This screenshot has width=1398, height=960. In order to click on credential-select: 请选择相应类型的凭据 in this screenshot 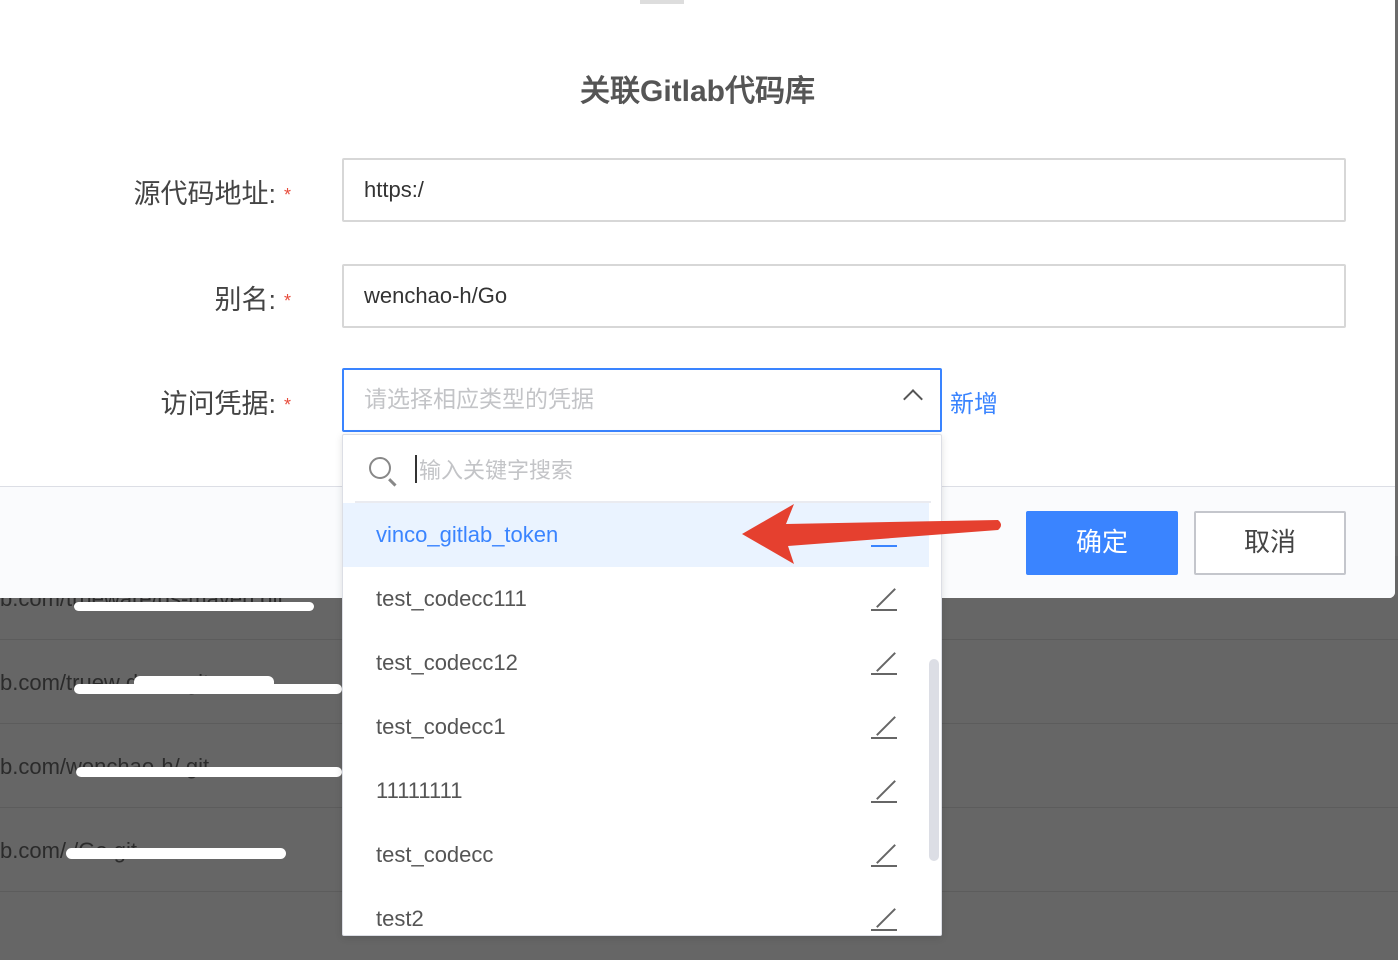, I will do `click(642, 400)`.